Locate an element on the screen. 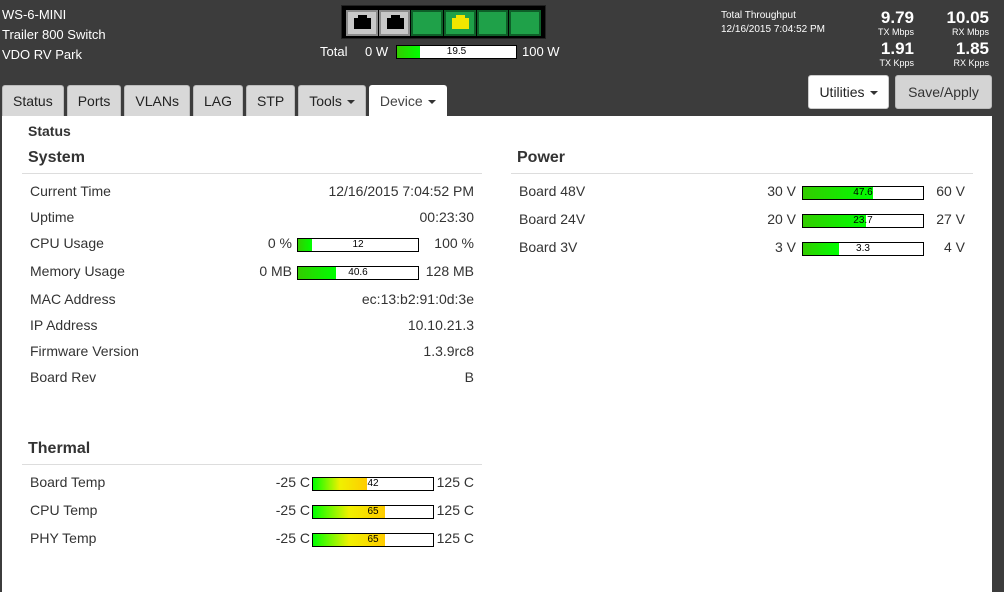 The height and width of the screenshot is (592, 1004). tab-ports: Ports is located at coordinates (94, 100).